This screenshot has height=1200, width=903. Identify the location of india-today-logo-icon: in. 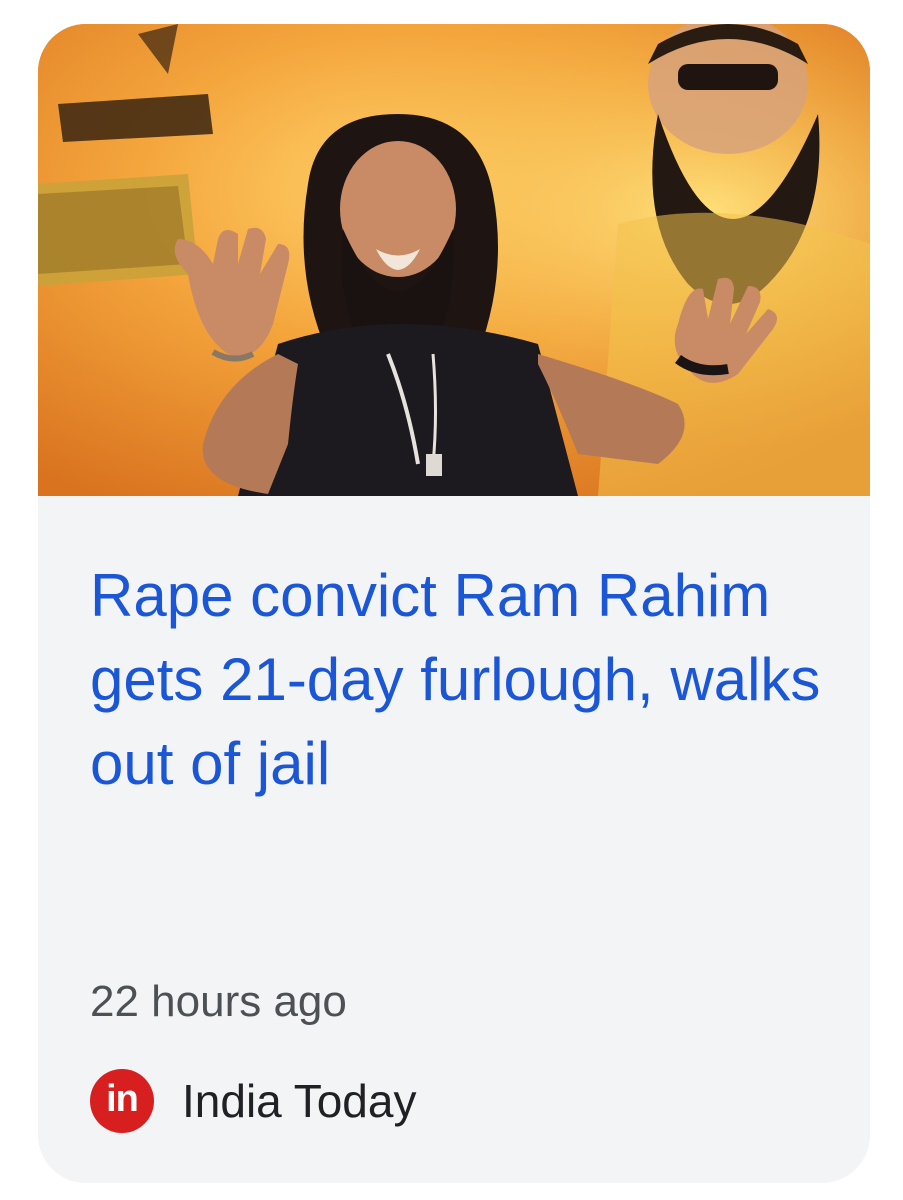
(122, 1101).